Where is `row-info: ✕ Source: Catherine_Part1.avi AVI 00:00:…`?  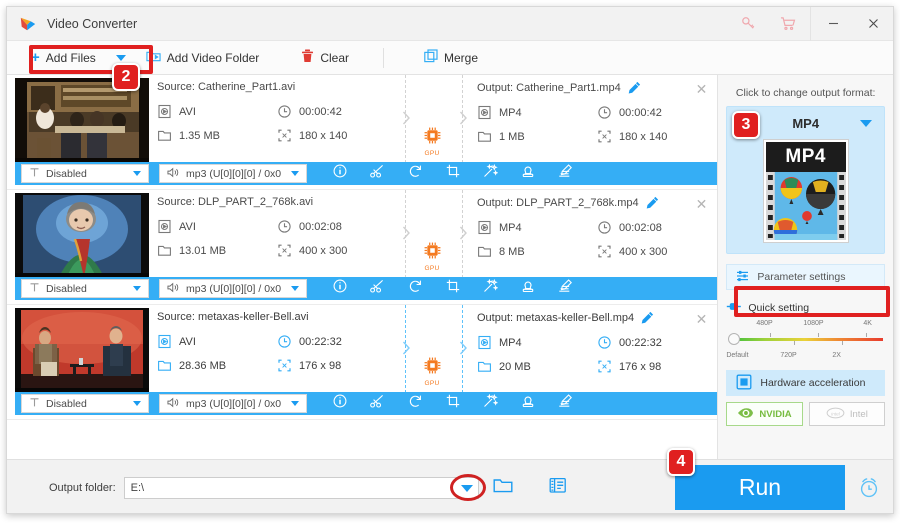
row-info: ✕ Source: Catherine_Part1.avi AVI 00:00:… is located at coordinates (437, 119).